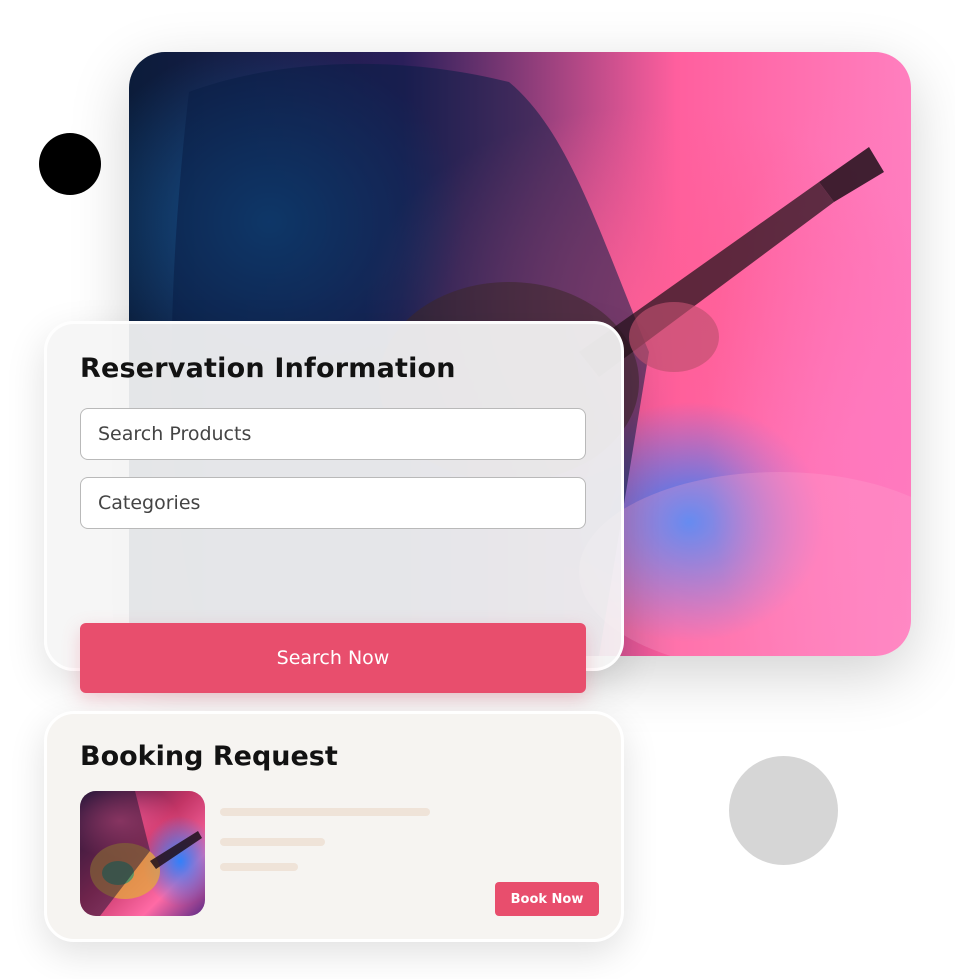 This screenshot has height=979, width=955. I want to click on guitar-thumbnail-art, so click(141, 853).